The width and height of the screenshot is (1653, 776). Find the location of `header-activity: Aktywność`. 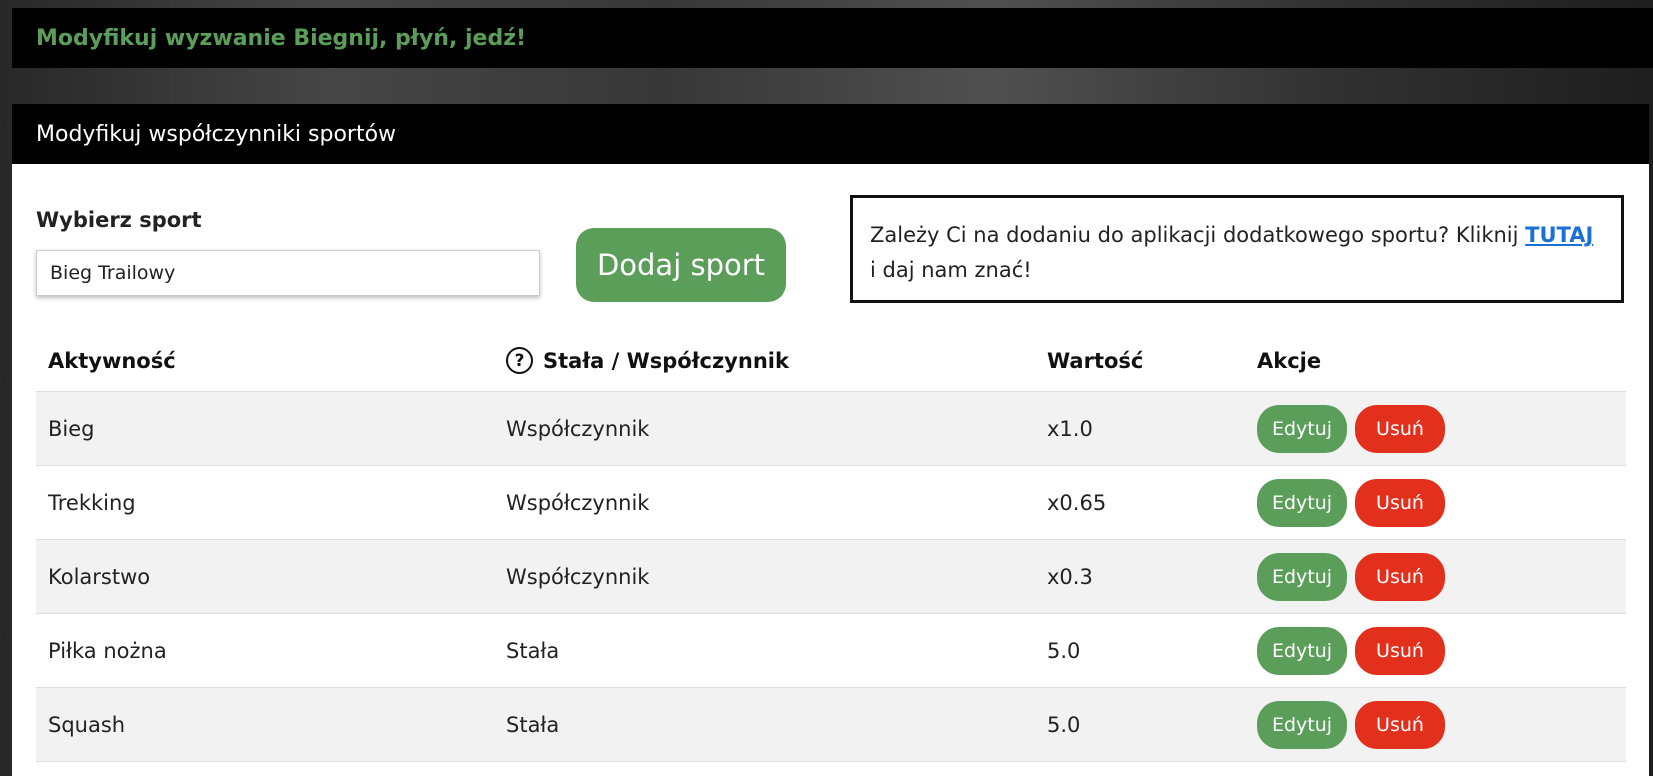

header-activity: Aktywność is located at coordinates (112, 360).